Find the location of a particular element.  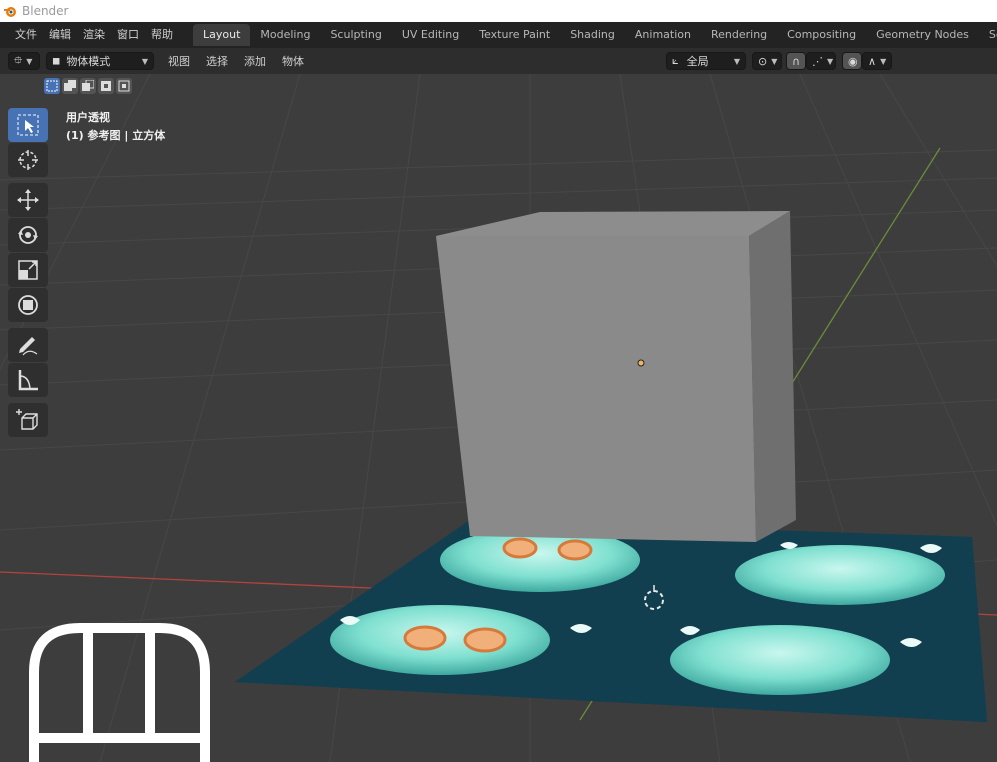

falloff-dropdown: ∧ ▼ is located at coordinates (877, 61).